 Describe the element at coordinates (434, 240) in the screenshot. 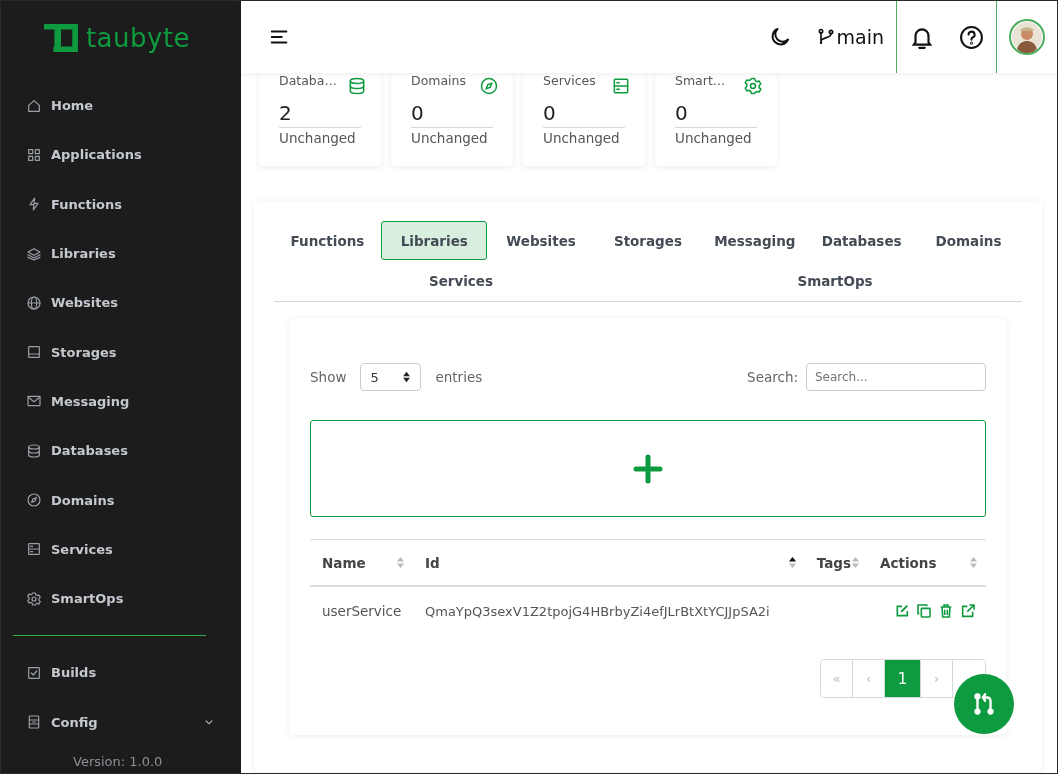

I see `tab: Libraries` at that location.